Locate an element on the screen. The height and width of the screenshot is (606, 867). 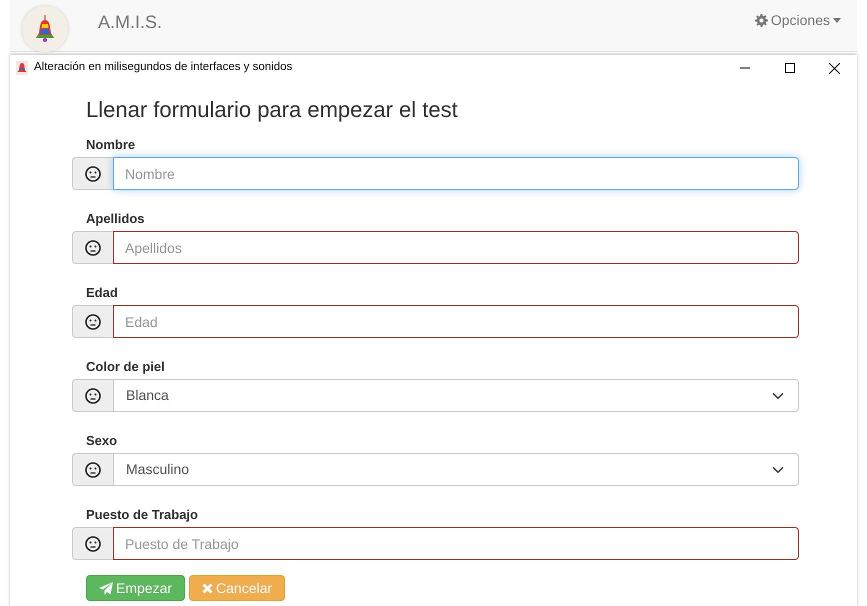
field-label: Apellidos is located at coordinates (115, 219).